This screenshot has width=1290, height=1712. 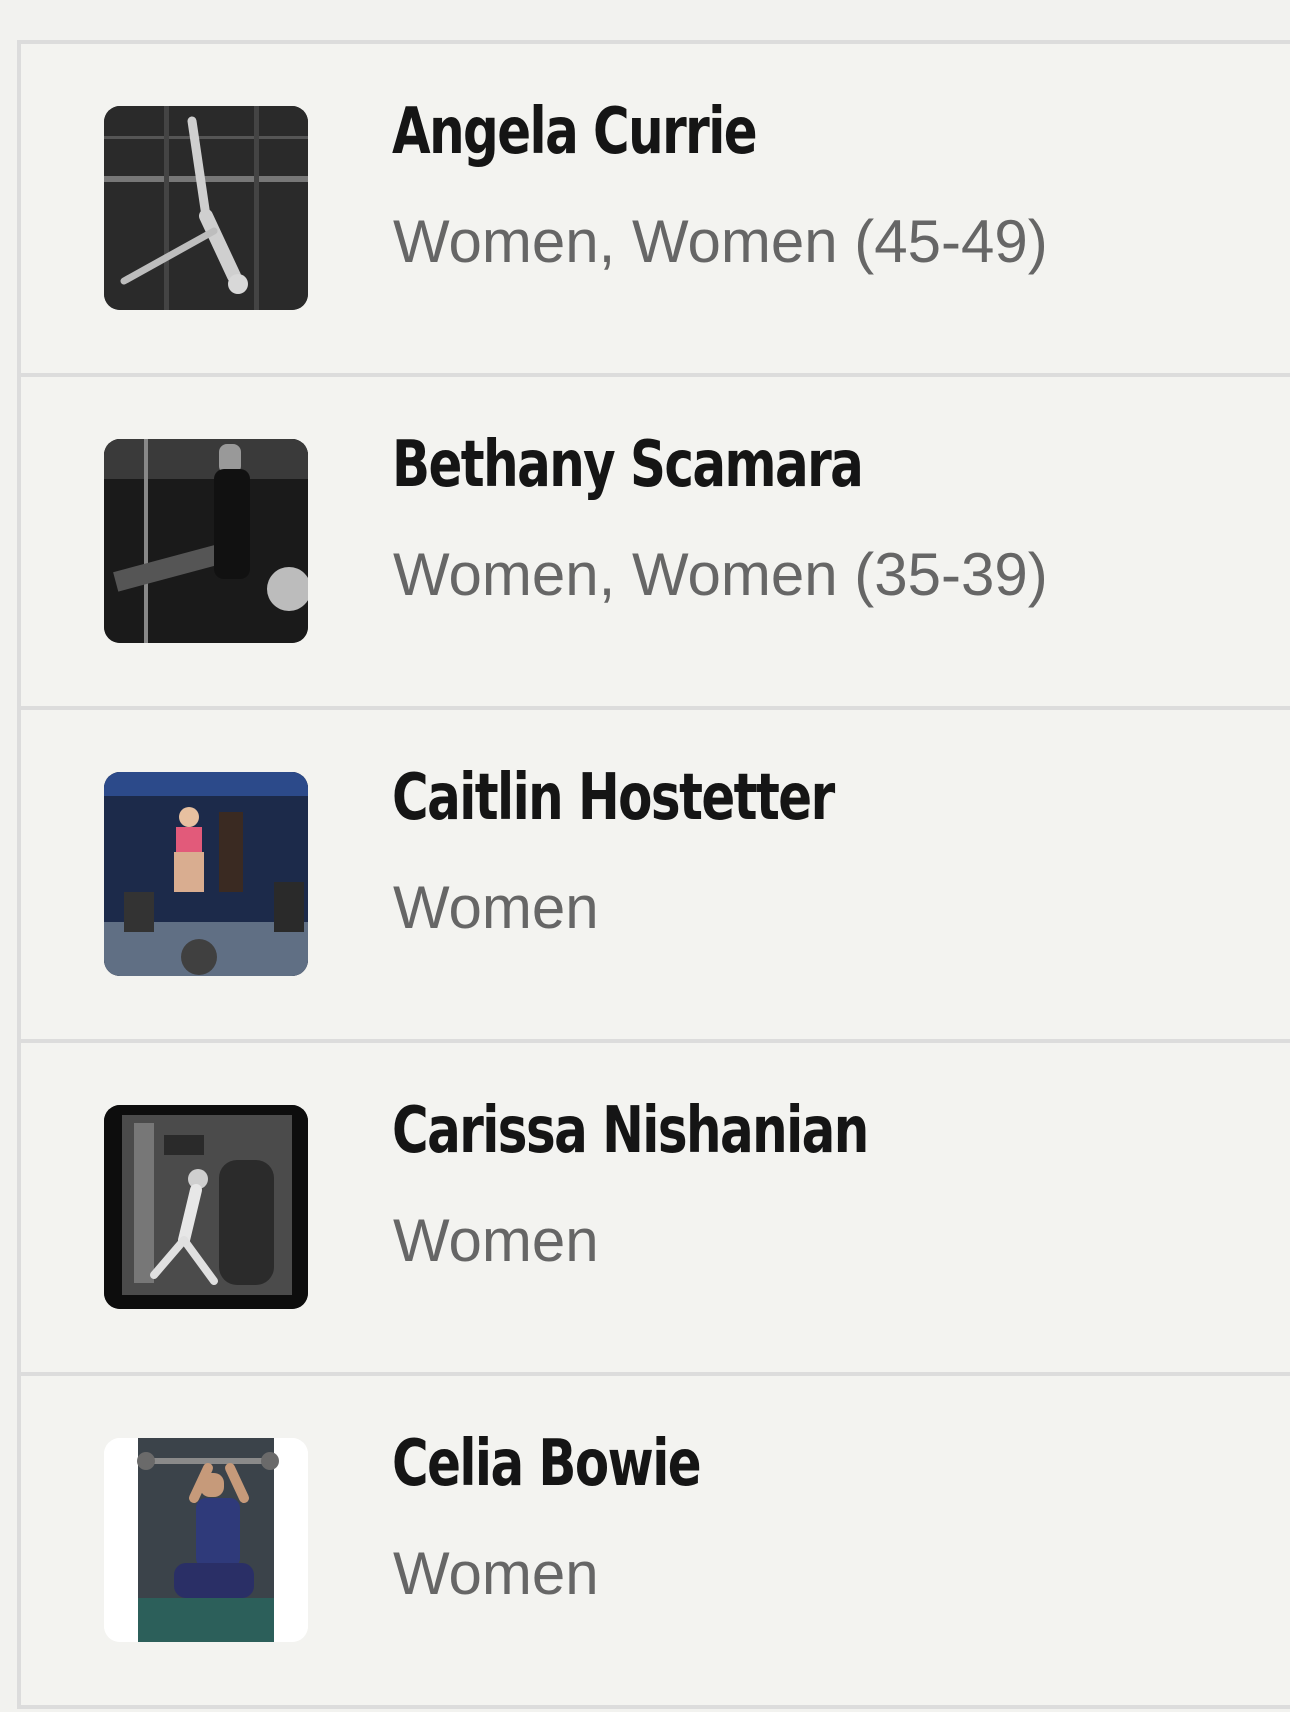 What do you see at coordinates (547, 1464) in the screenshot?
I see `athlete-name: Celia Bowie` at bounding box center [547, 1464].